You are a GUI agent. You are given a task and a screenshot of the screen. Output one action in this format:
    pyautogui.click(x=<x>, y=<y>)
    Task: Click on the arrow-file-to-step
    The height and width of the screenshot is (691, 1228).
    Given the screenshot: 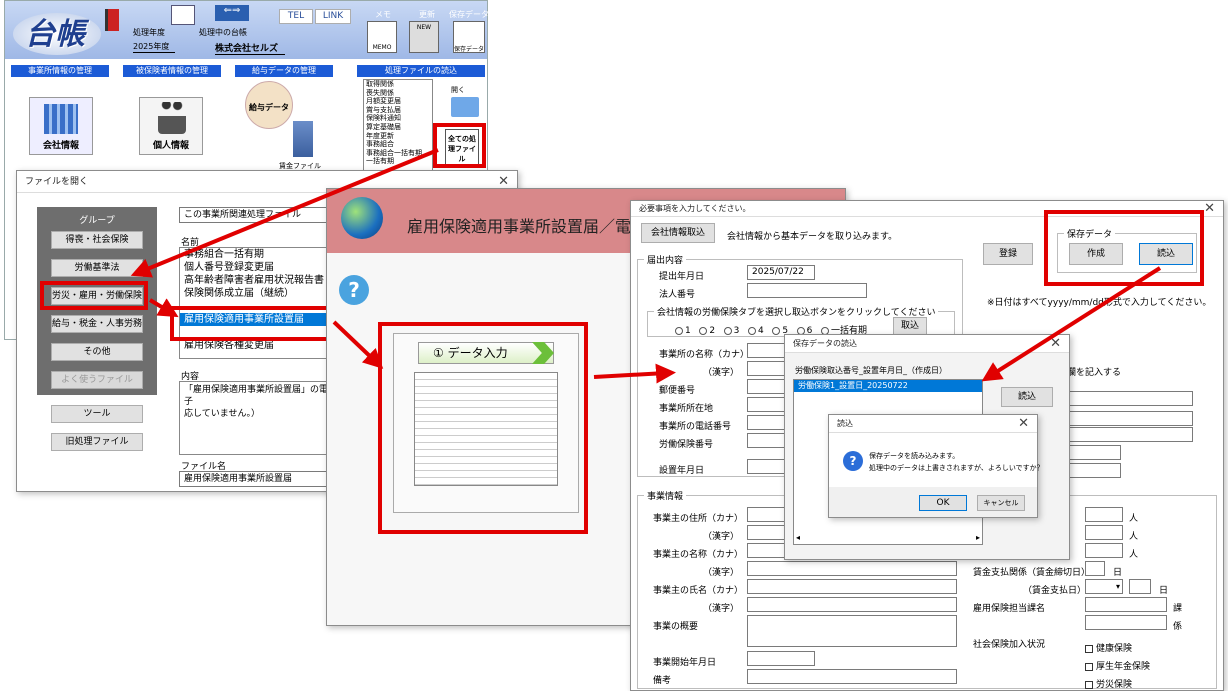 What is the action you would take?
    pyautogui.click(x=358, y=344)
    